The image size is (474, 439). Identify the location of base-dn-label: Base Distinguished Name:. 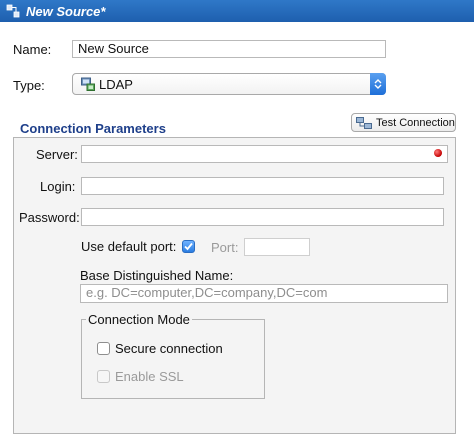
(157, 275).